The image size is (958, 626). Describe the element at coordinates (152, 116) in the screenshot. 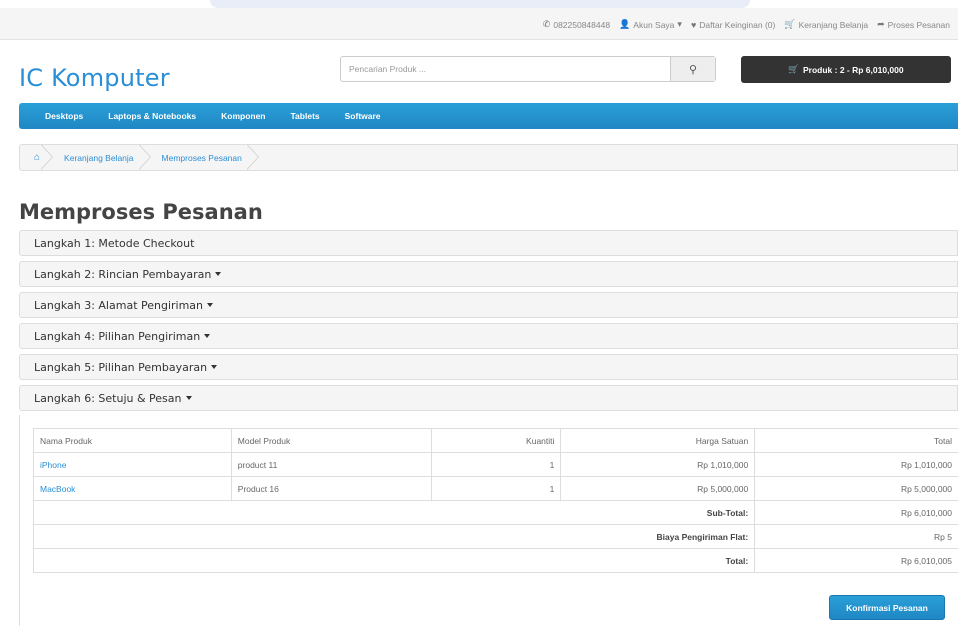

I see `menu-item-laptops: Laptops & Notebooks` at that location.